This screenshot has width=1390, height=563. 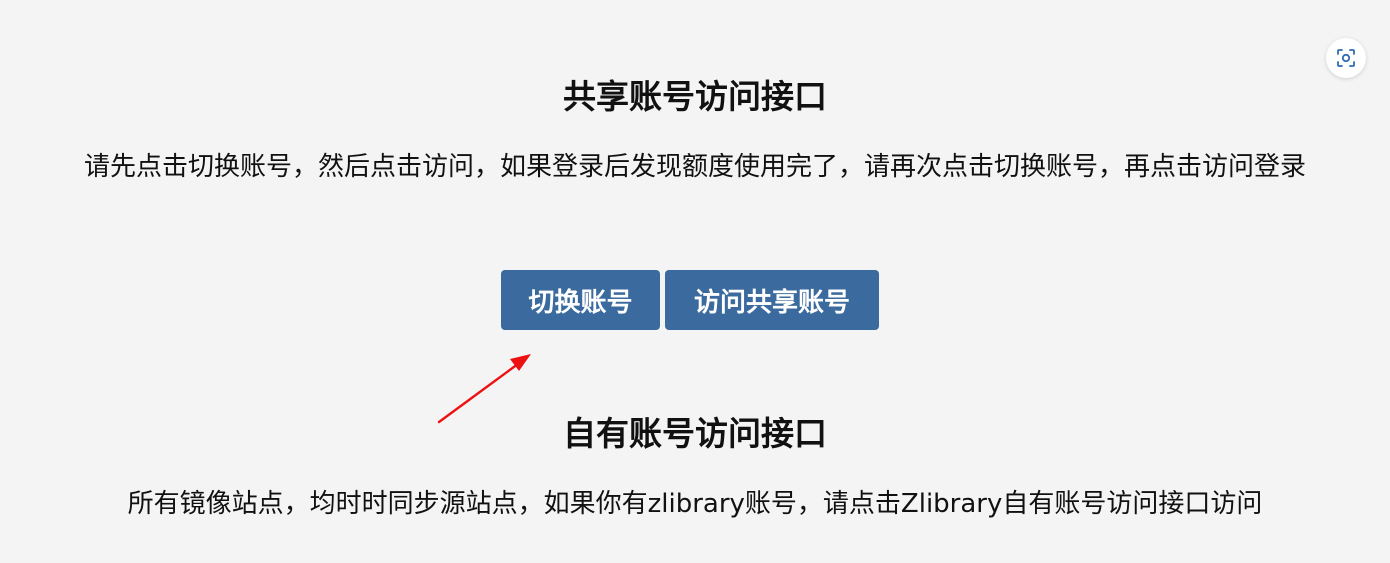 I want to click on visit-shared-account-button: 访问共享账号, so click(x=772, y=300).